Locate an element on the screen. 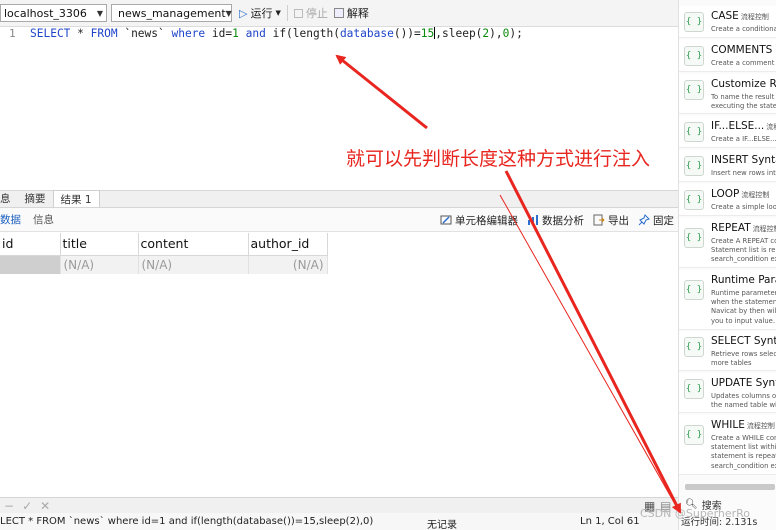  snippet-title: REPEAT流程控制 is located at coordinates (743, 228).